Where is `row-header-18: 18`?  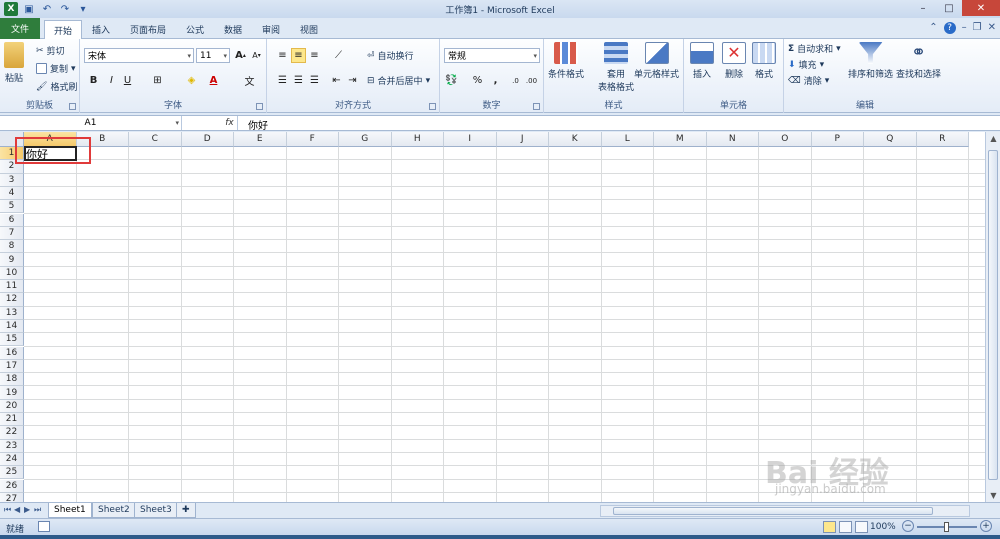
row-header-18: 18 is located at coordinates (12, 380).